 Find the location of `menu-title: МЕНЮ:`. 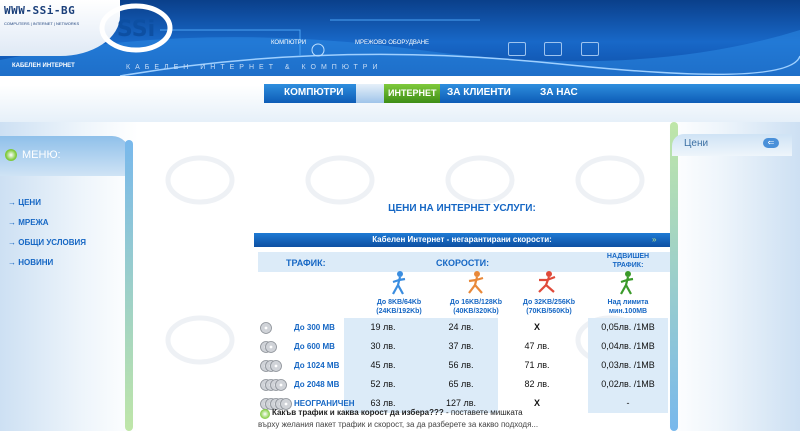

menu-title: МЕНЮ: is located at coordinates (41, 155).